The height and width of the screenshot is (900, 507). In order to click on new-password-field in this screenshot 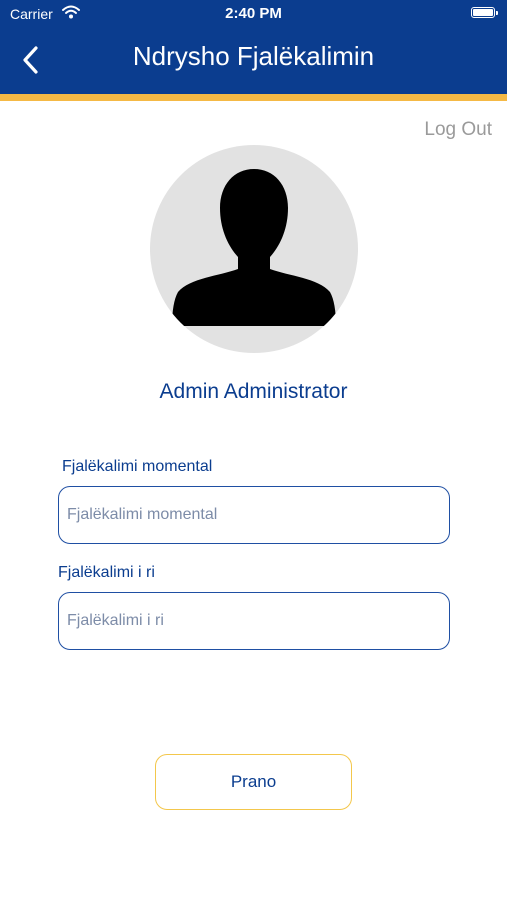, I will do `click(254, 621)`.